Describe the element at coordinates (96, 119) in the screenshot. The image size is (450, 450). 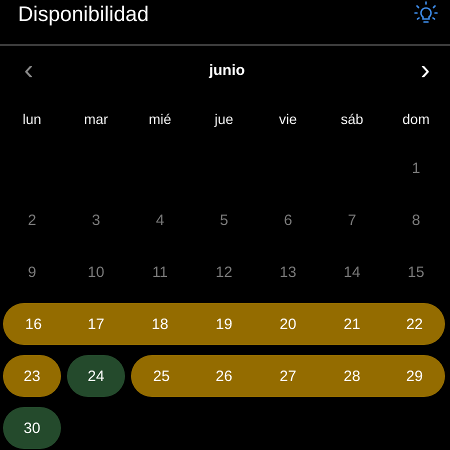
I see `weekday-label: mar` at that location.